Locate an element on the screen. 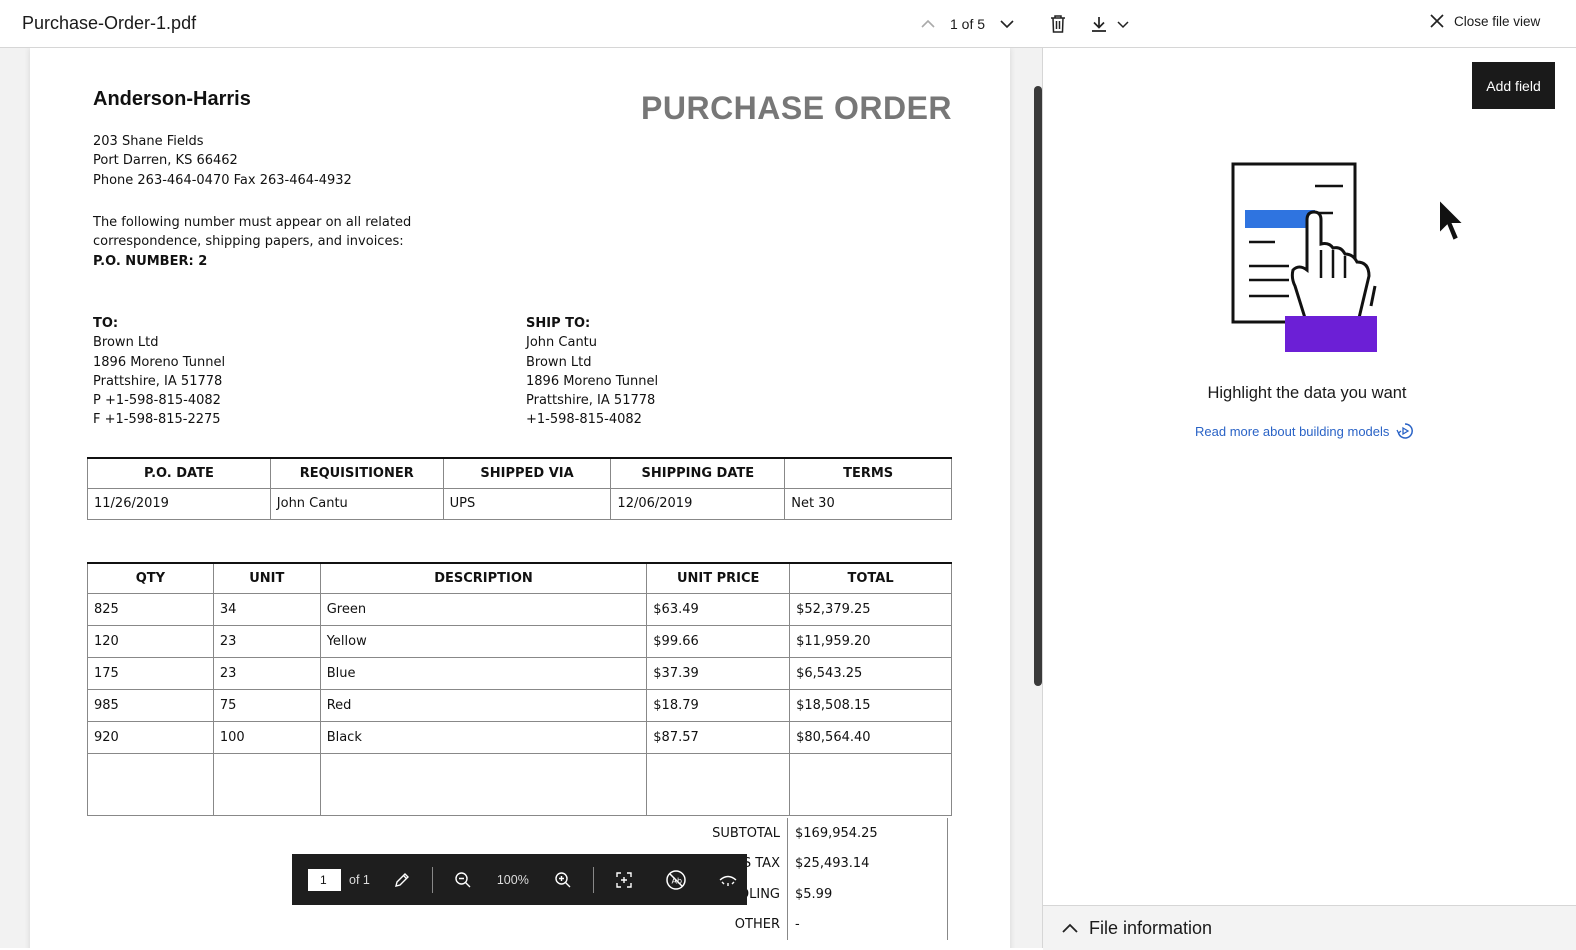  page-indicator: 1 of 5 is located at coordinates (968, 24).